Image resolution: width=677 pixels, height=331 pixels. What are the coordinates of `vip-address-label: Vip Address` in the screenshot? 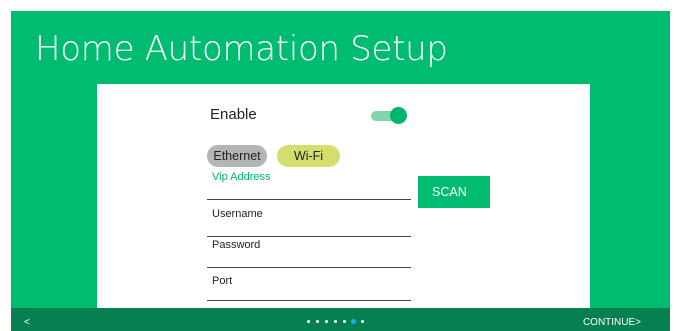 It's located at (241, 177).